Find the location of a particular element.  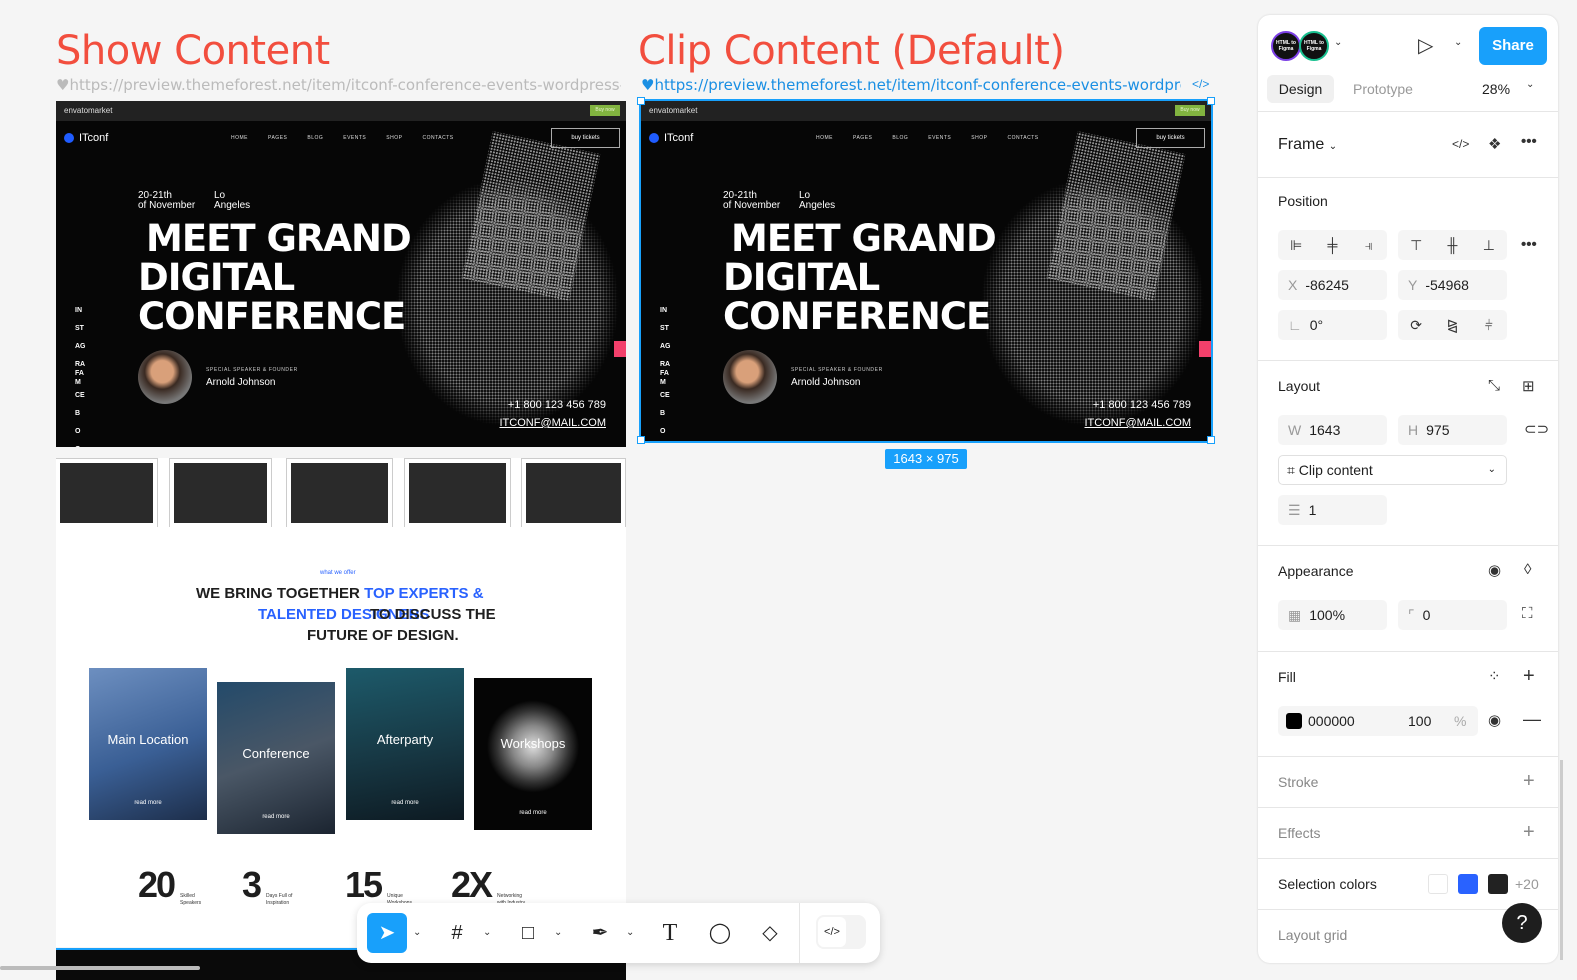

assets-tool-icon: ◇ is located at coordinates (770, 933).